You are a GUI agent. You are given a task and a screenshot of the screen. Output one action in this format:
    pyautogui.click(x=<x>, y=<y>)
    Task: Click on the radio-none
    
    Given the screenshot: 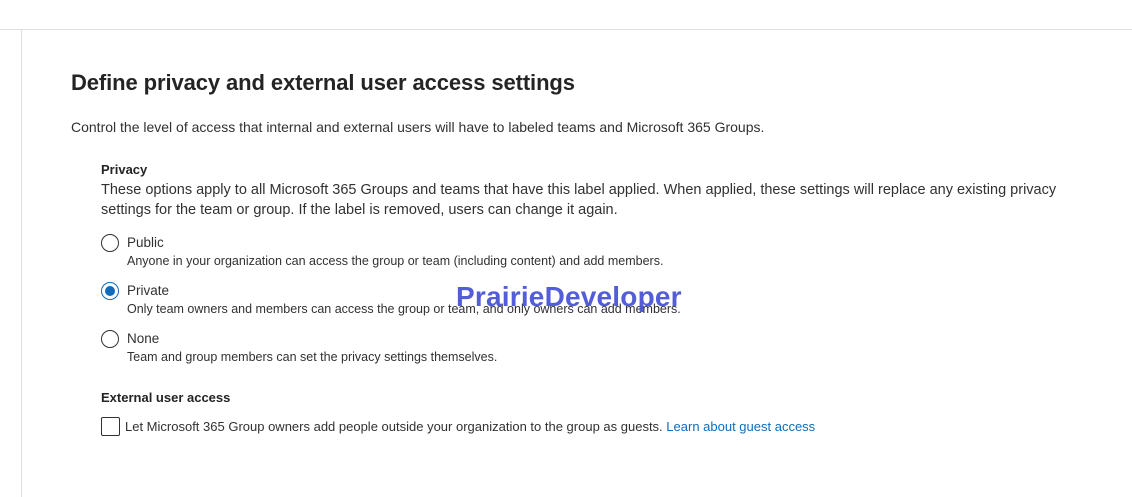 What is the action you would take?
    pyautogui.click(x=110, y=339)
    